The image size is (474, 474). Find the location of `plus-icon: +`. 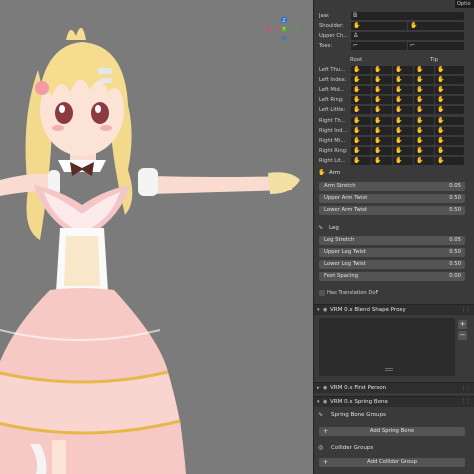

plus-icon: + is located at coordinates (326, 431).